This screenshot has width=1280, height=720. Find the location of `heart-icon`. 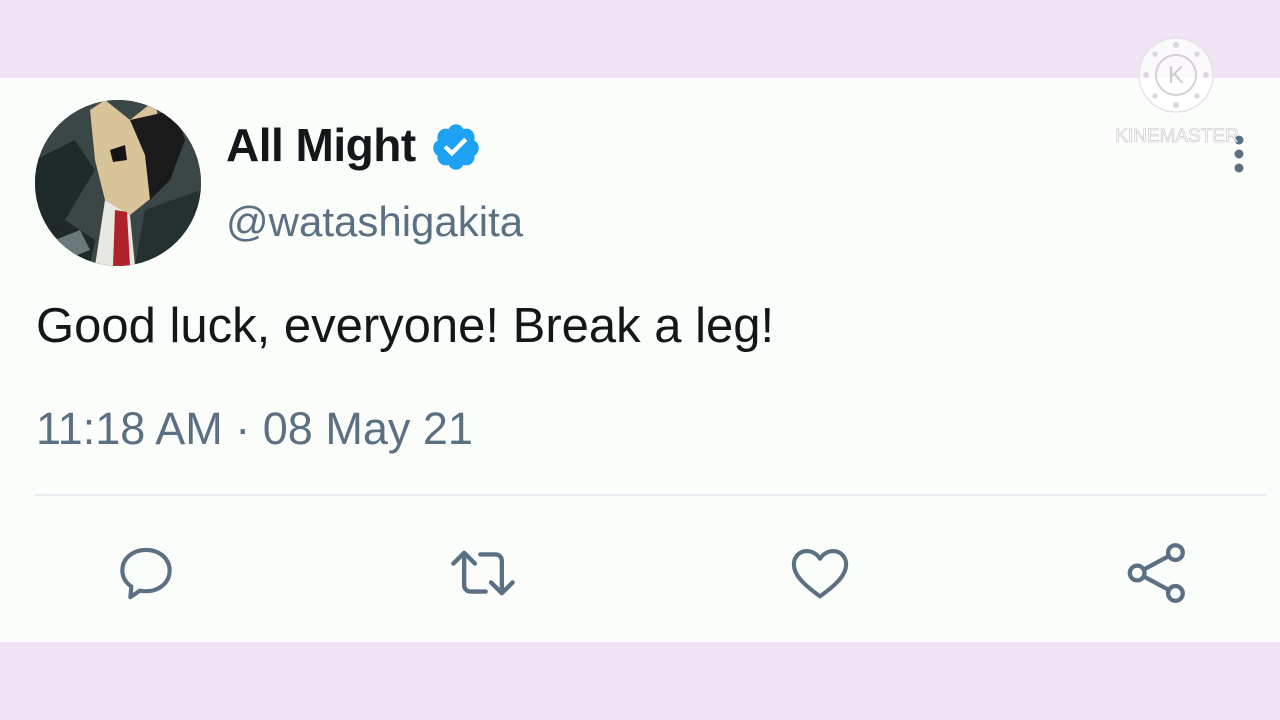

heart-icon is located at coordinates (820, 573).